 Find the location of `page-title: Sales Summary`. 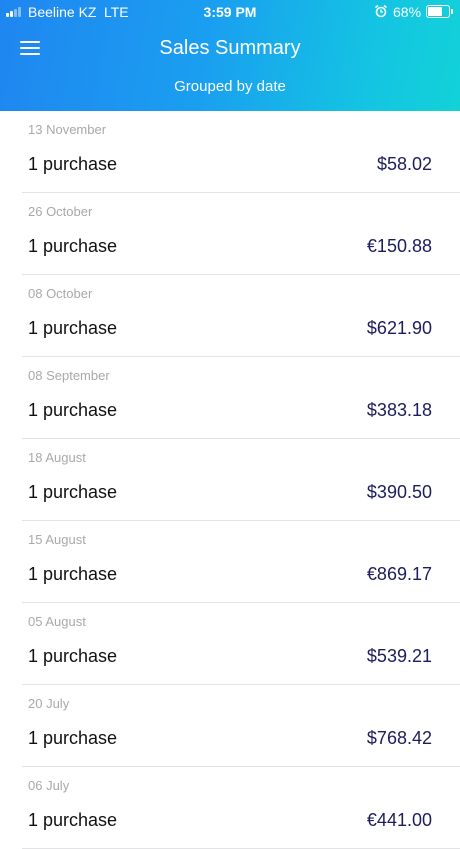

page-title: Sales Summary is located at coordinates (230, 48).